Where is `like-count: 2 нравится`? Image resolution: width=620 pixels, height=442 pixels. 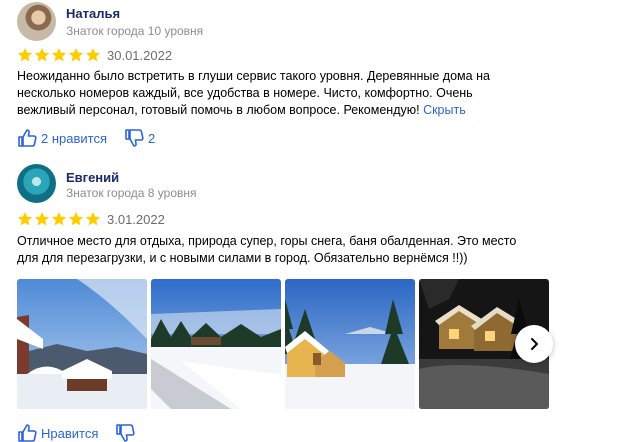 like-count: 2 нравится is located at coordinates (74, 138).